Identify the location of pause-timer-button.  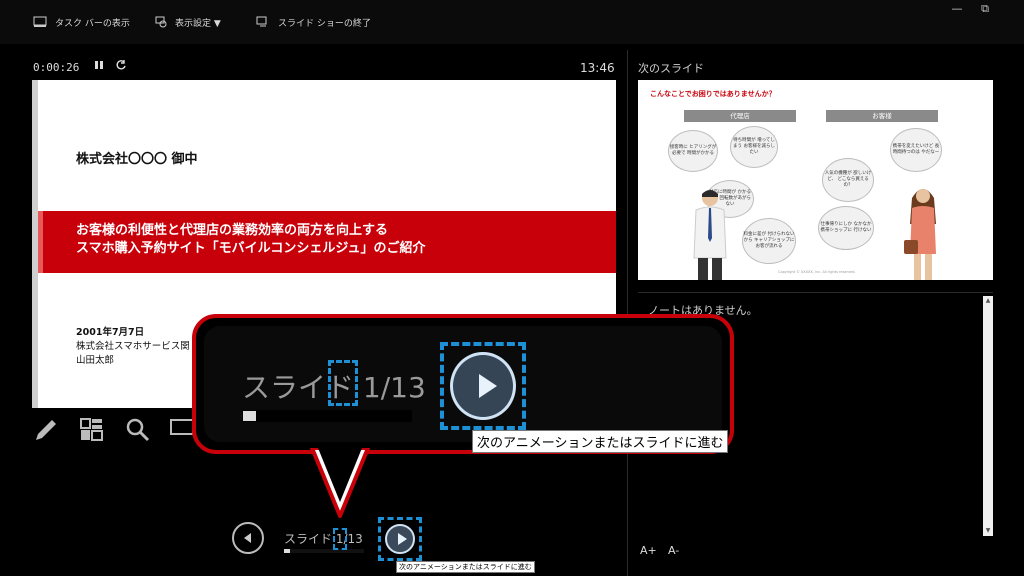
(99, 66).